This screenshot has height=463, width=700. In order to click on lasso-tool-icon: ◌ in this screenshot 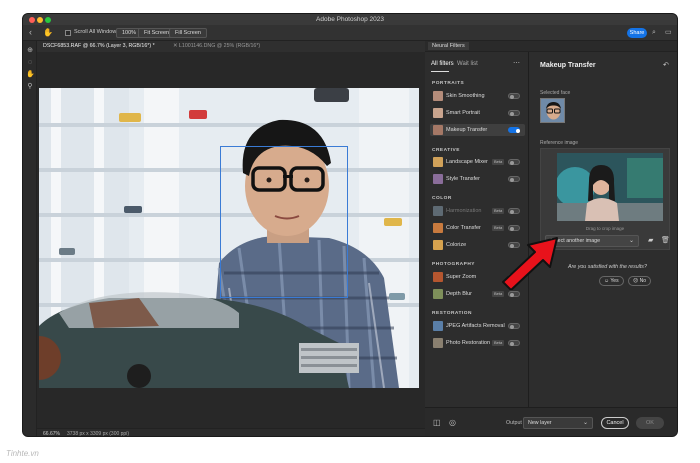, I will do `click(30, 63)`.